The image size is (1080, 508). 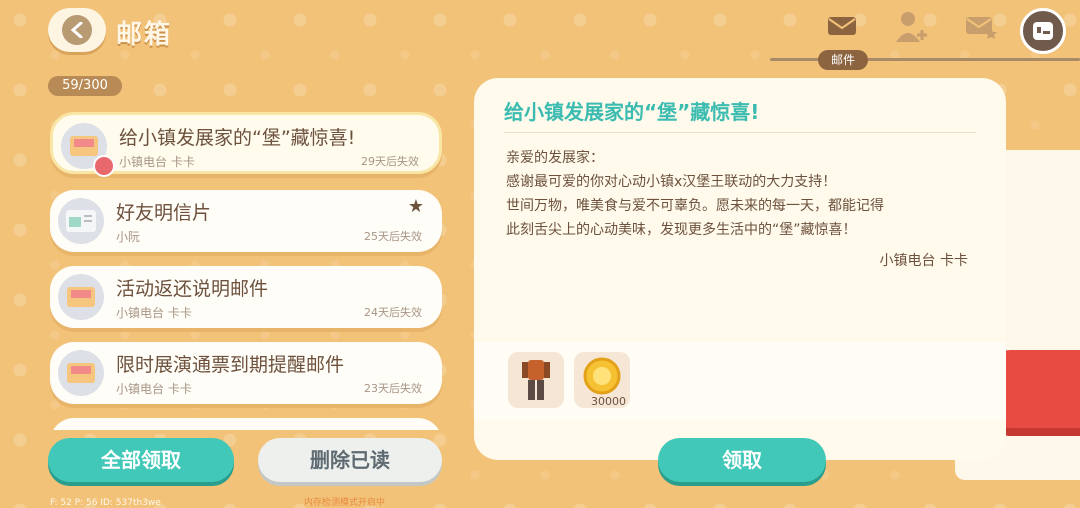 I want to click on delete-read-button: 删除已读, so click(x=350, y=460).